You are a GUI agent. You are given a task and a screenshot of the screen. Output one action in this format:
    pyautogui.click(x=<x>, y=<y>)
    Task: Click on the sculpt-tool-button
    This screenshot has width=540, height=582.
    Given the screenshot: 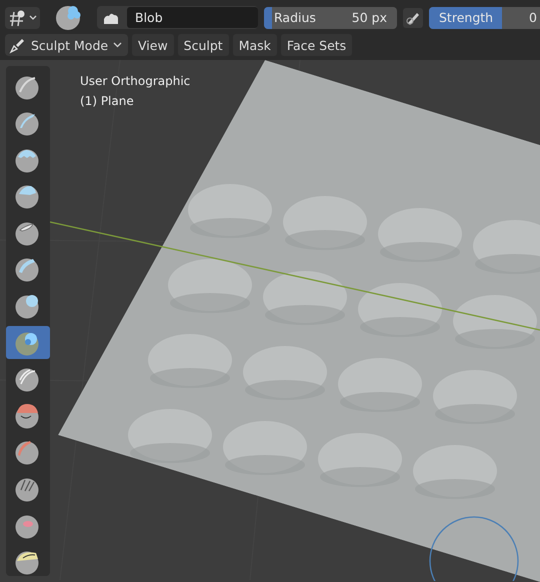 What is the action you would take?
    pyautogui.click(x=28, y=343)
    